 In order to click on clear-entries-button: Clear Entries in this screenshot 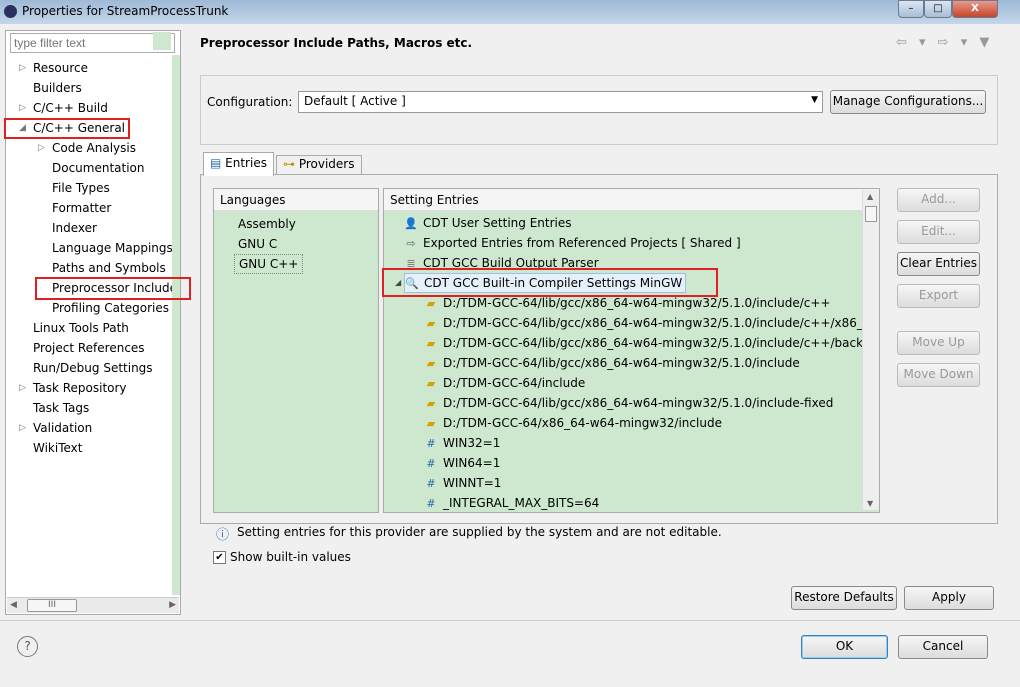, I will do `click(938, 264)`.